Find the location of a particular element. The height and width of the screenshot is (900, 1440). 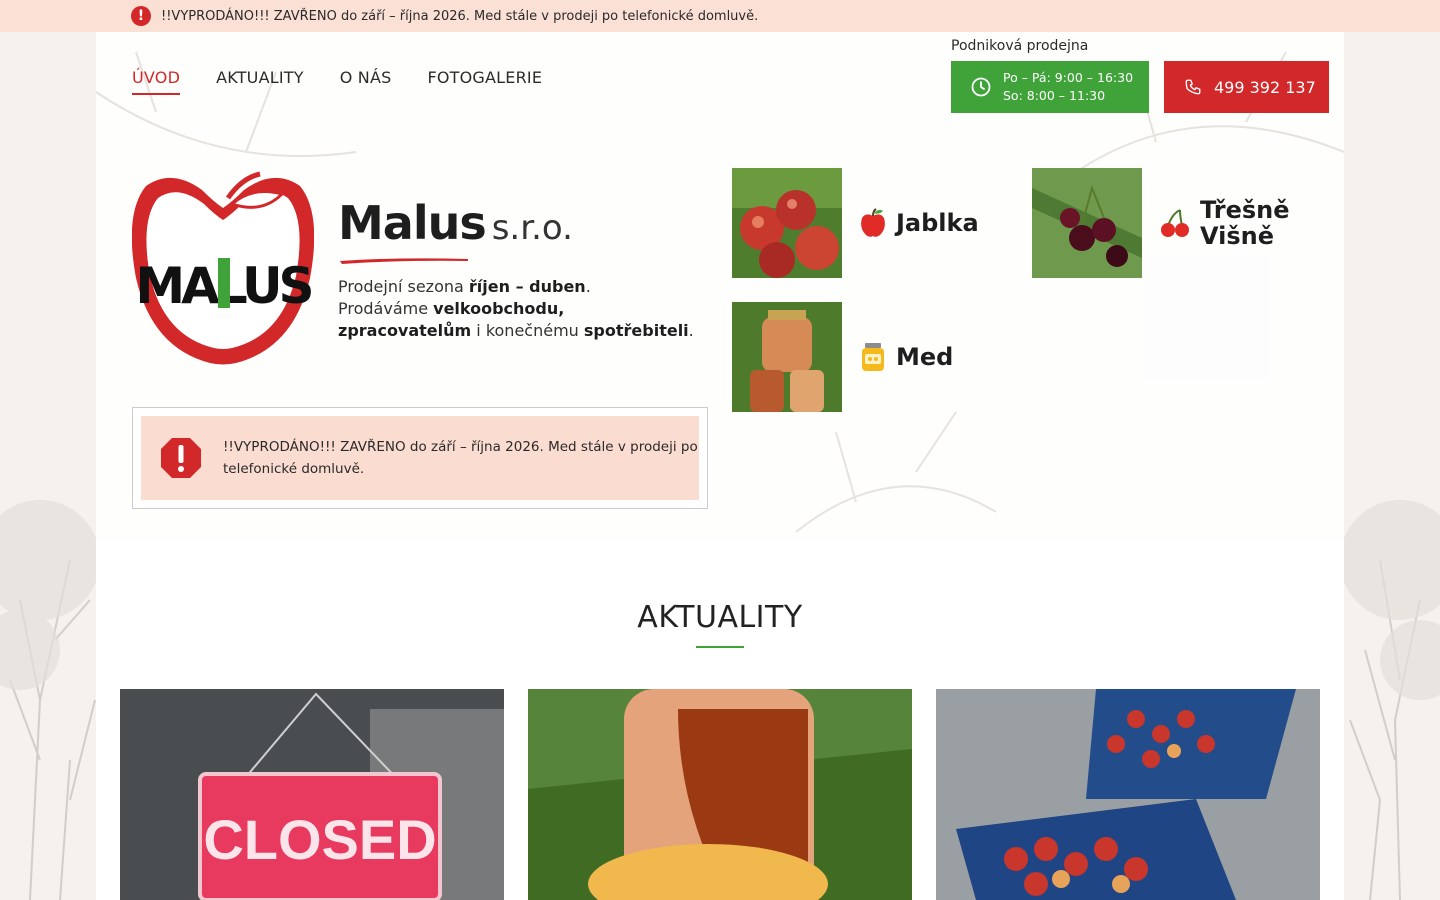

apples-photo is located at coordinates (787, 223).